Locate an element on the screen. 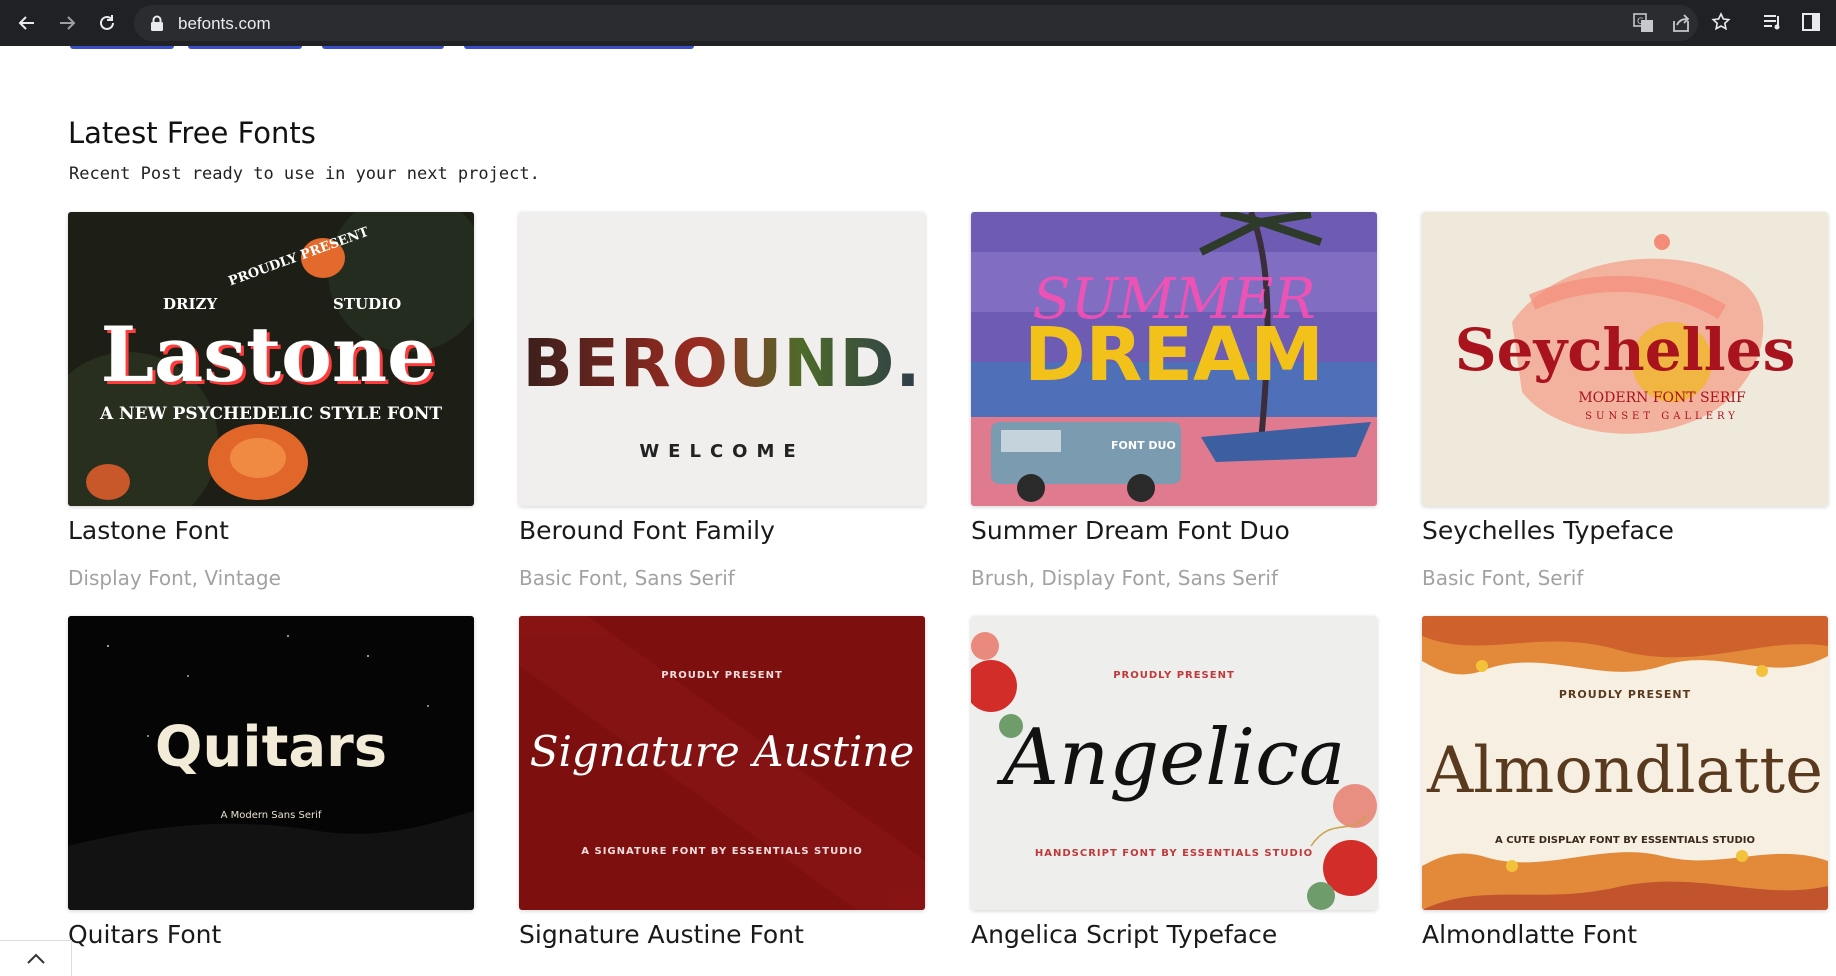  arrow-right-icon is located at coordinates (68, 23).